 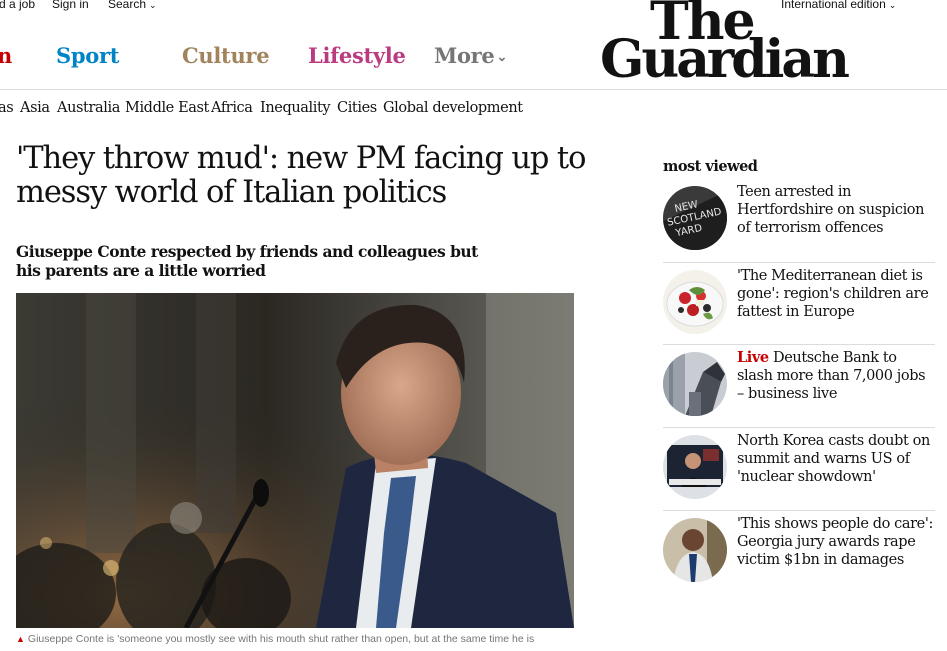 I want to click on pillar-more-menu: More ⌄, so click(x=470, y=55).